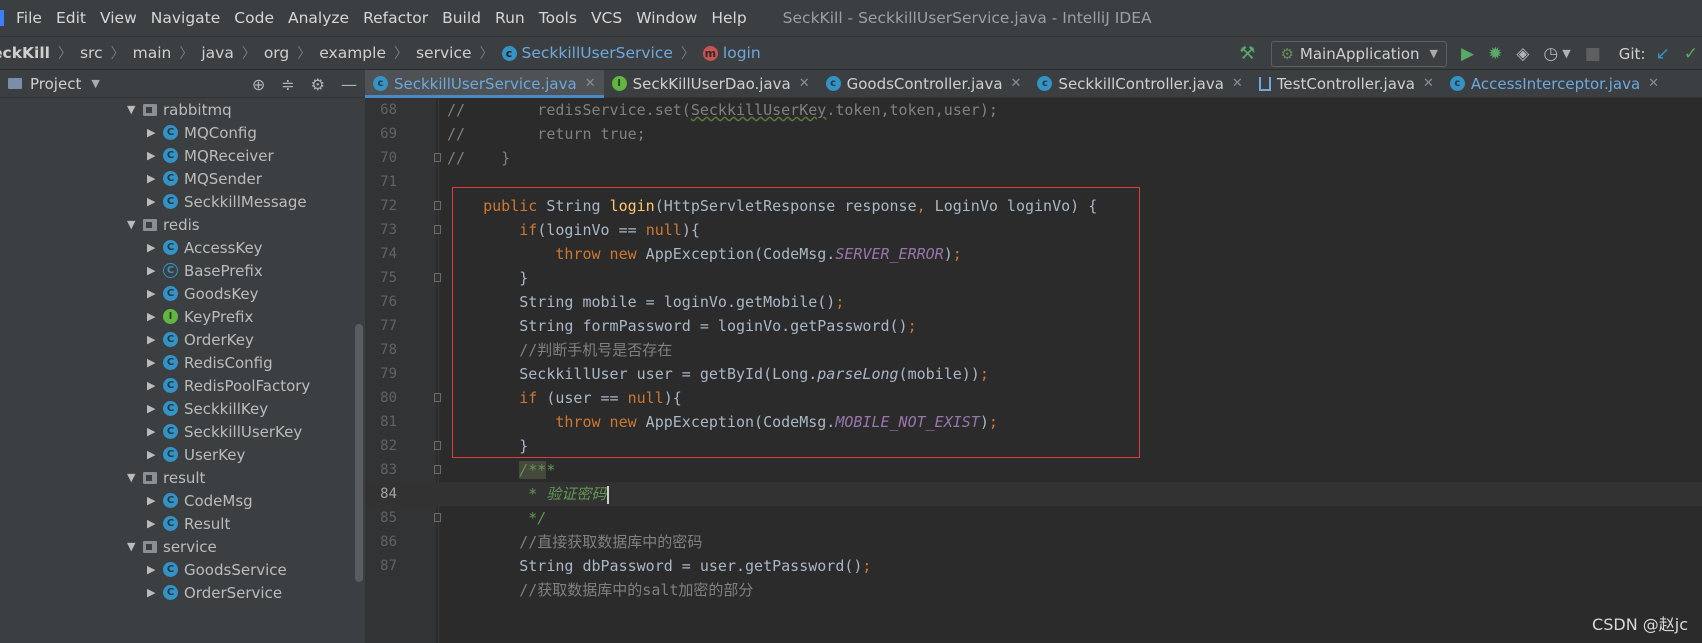 Image resolution: width=1702 pixels, height=643 pixels. What do you see at coordinates (1359, 53) in the screenshot?
I see `run-configuration-select: ⚙ MainApplication ▼` at bounding box center [1359, 53].